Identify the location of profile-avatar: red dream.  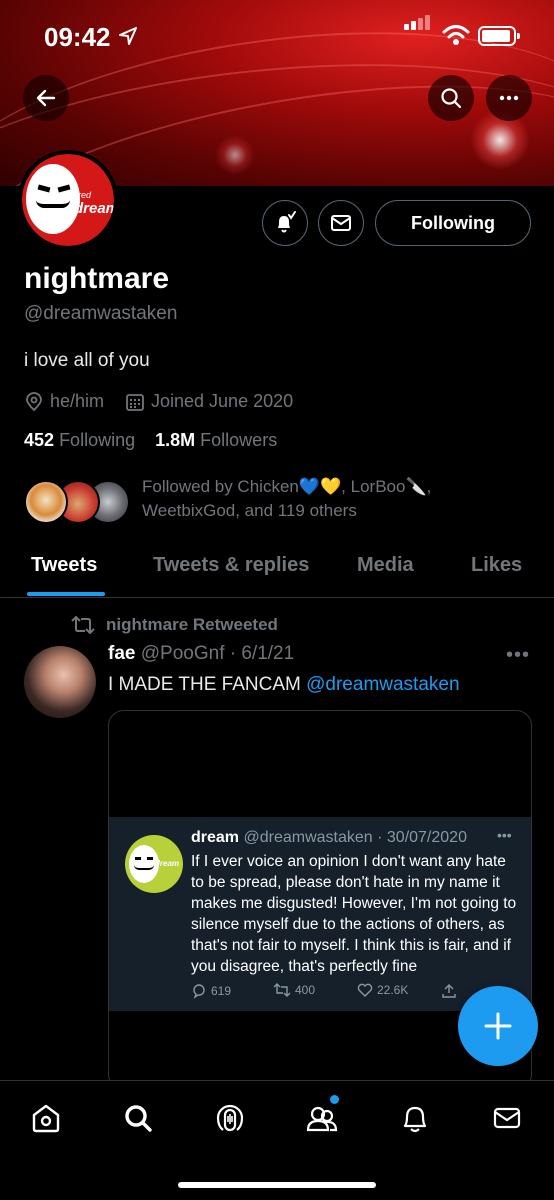
(68, 200).